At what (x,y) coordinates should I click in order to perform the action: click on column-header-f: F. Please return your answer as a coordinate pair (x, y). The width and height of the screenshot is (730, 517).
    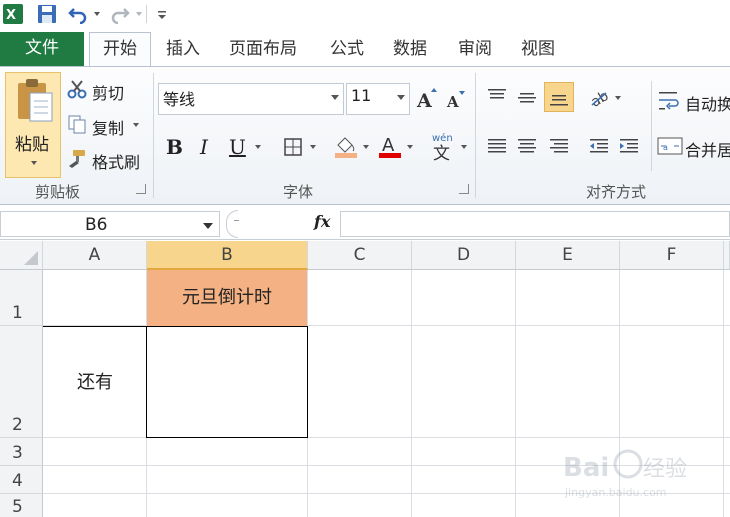
    Looking at the image, I should click on (672, 255).